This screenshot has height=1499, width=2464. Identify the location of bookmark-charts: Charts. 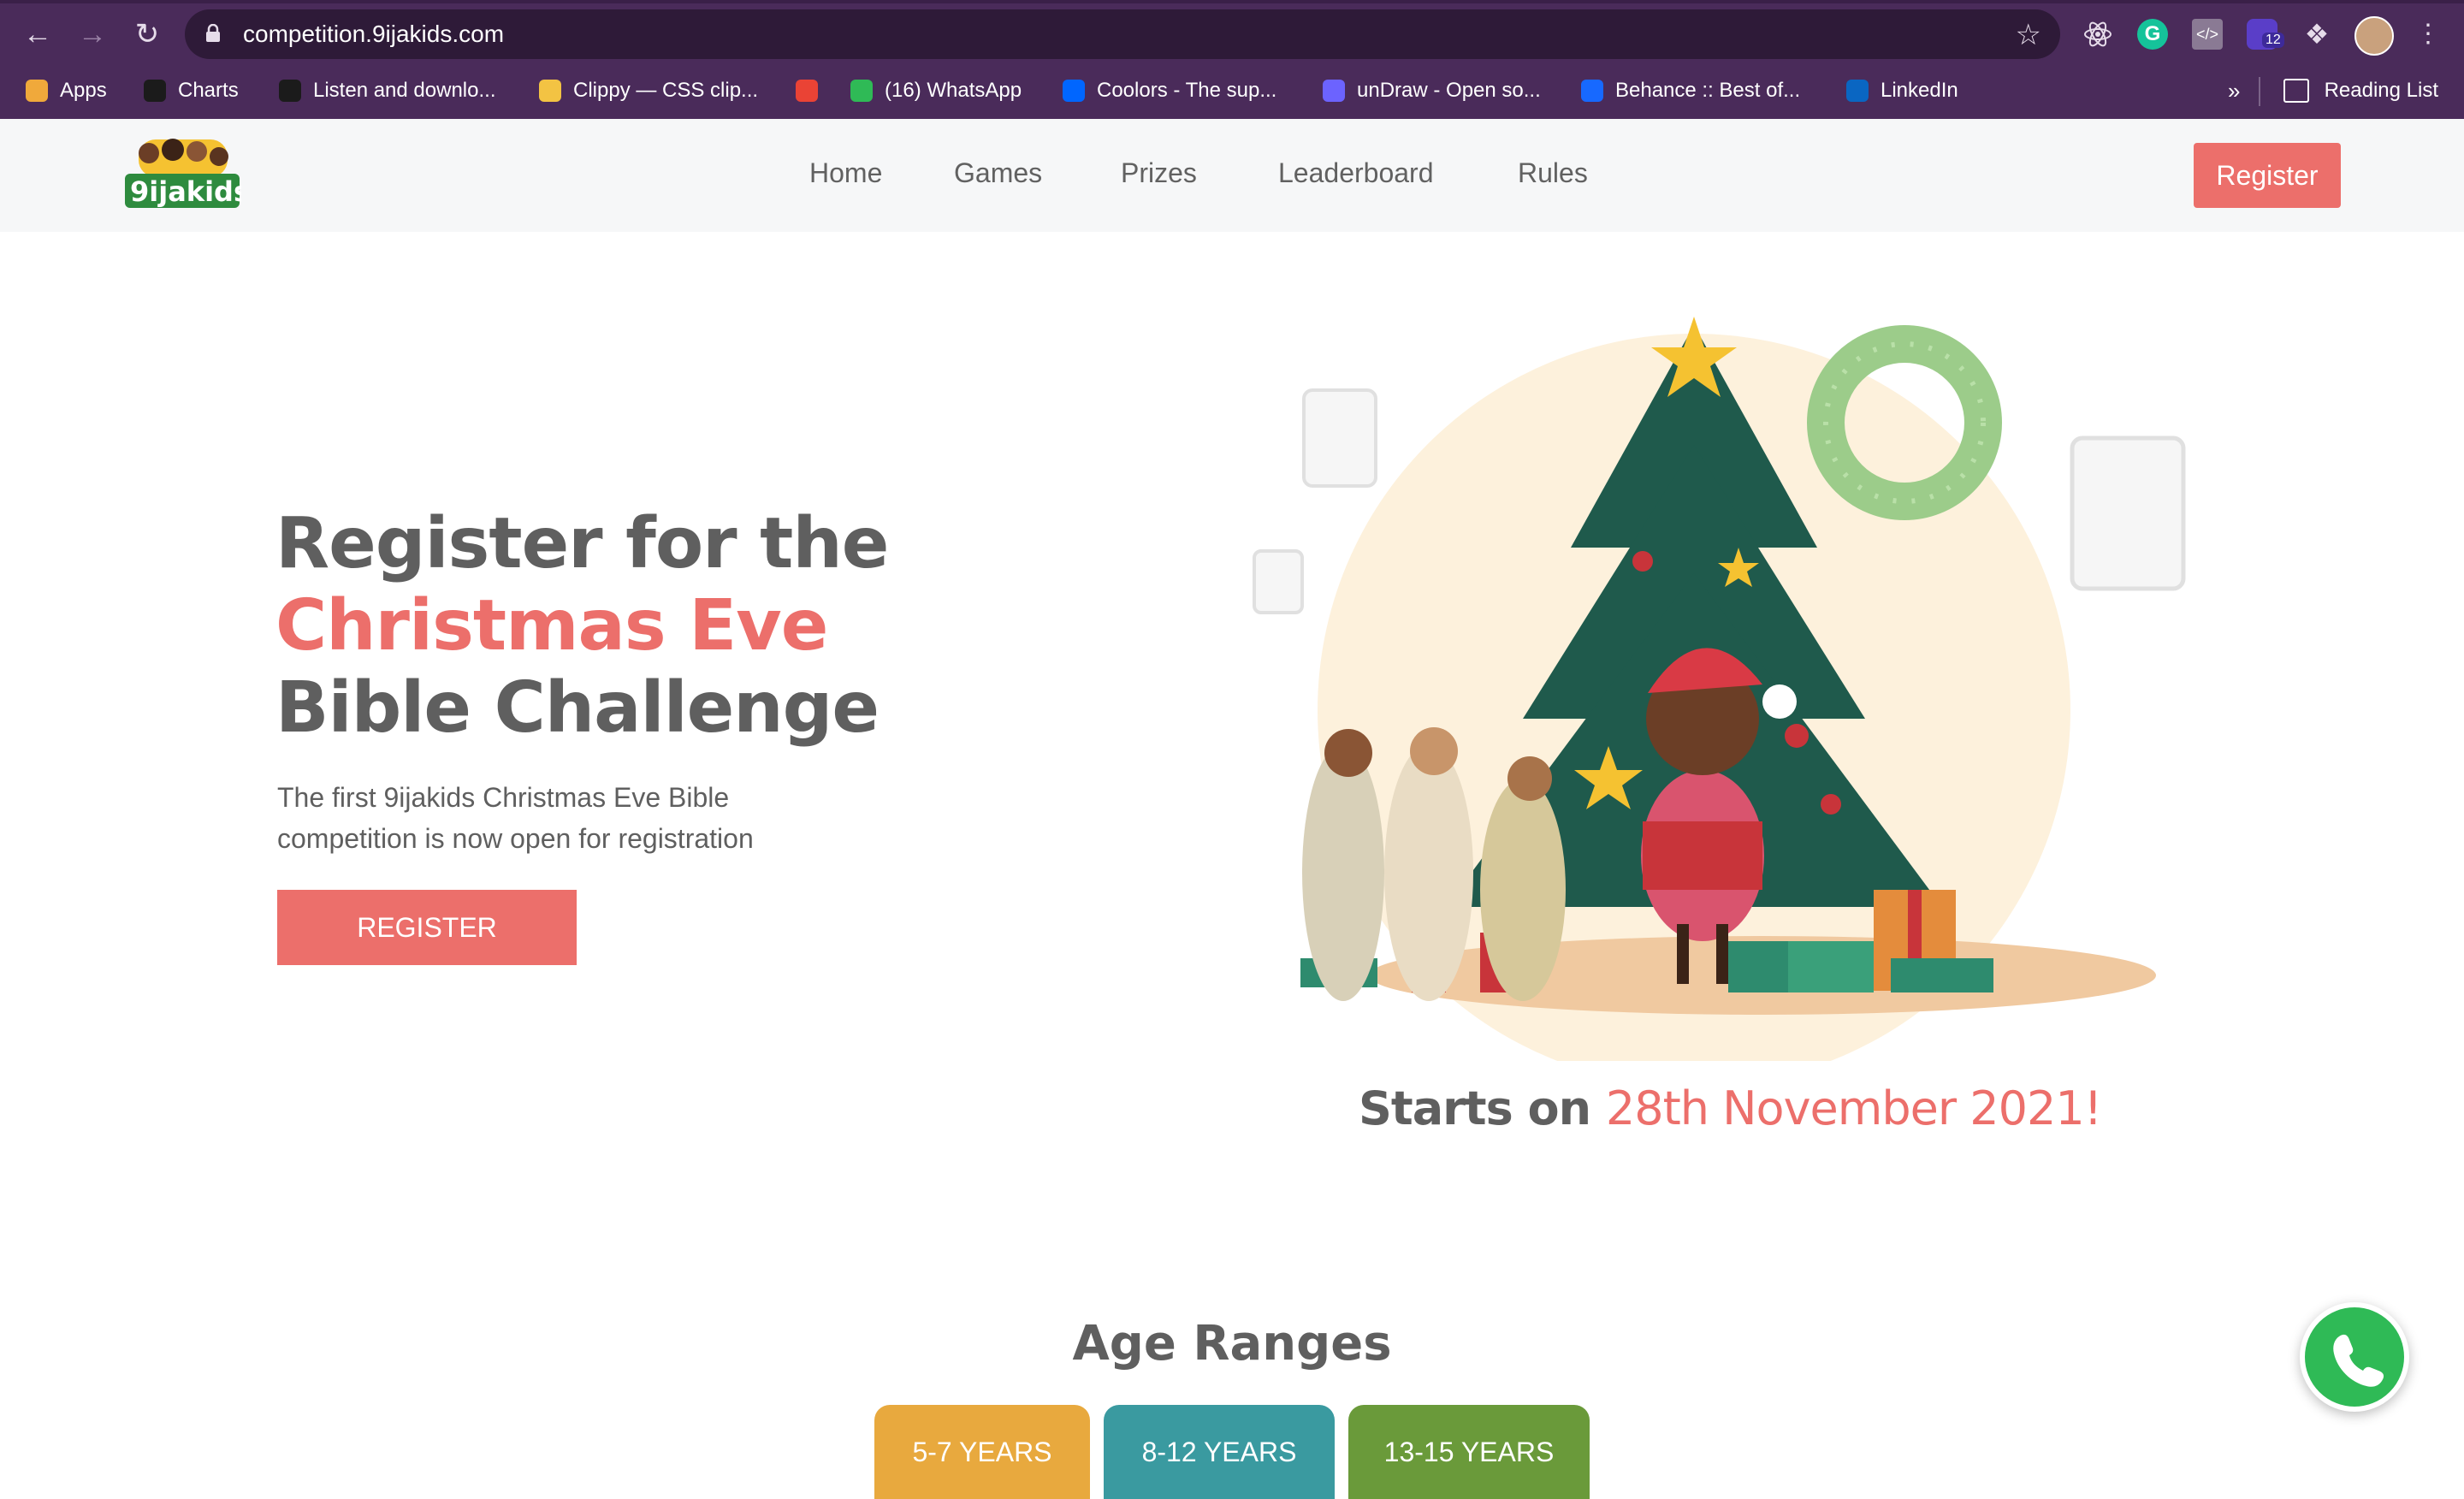
(191, 90).